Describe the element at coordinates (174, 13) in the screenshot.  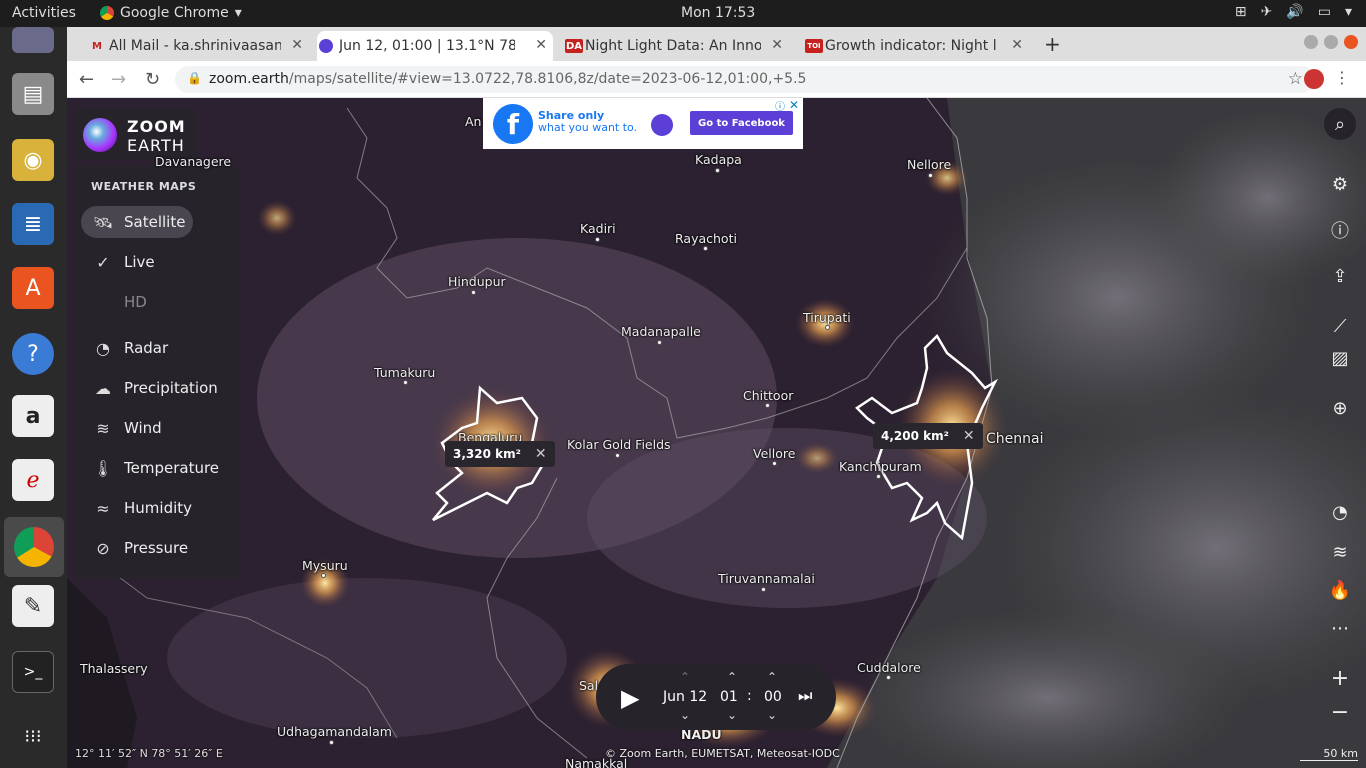
I see `app-menu-label: Google Chrome` at that location.